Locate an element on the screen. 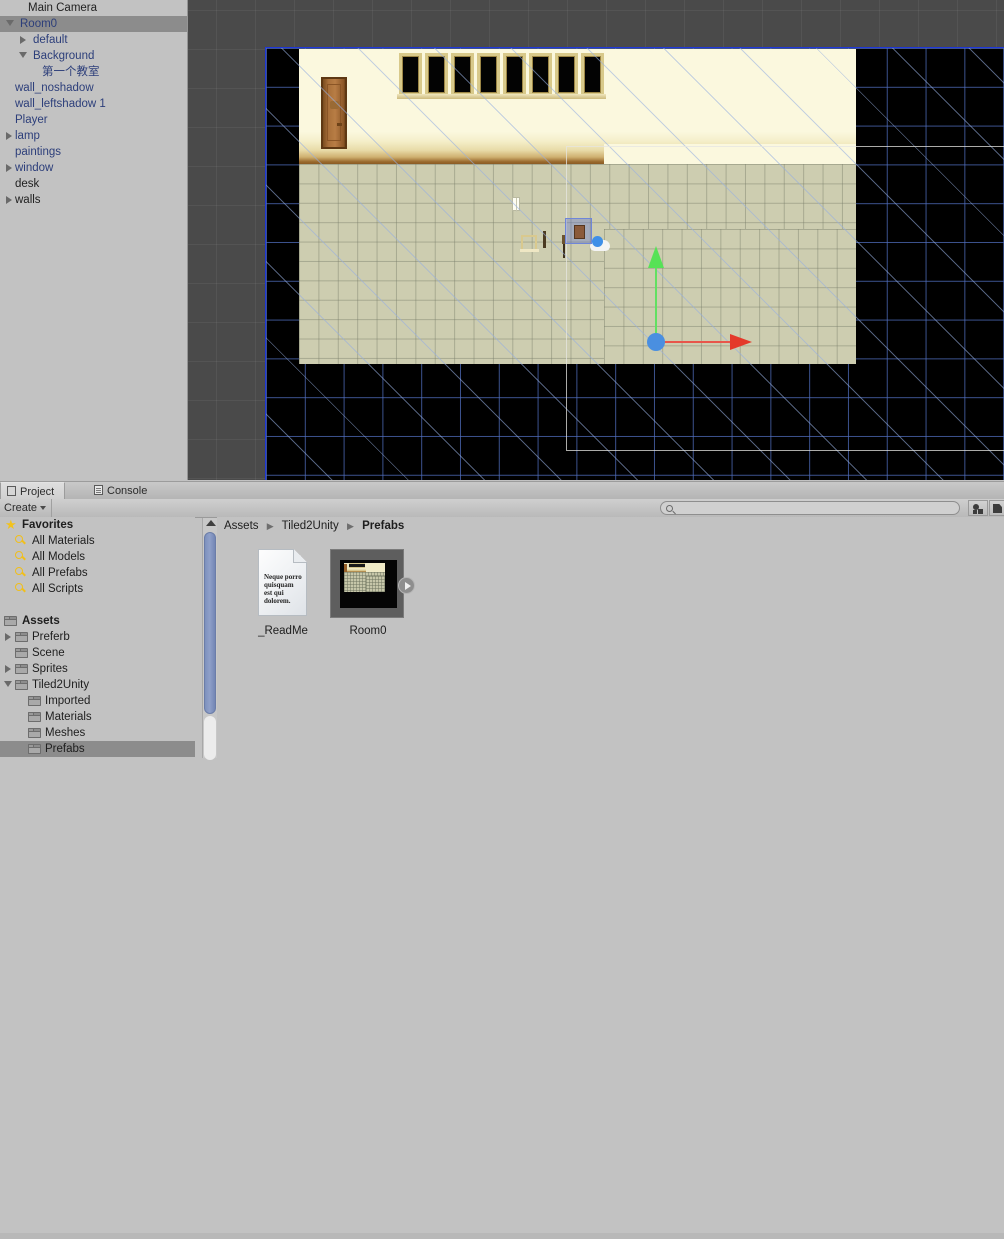 The width and height of the screenshot is (1004, 1239). project-tree-item-label: Materials is located at coordinates (68, 717).